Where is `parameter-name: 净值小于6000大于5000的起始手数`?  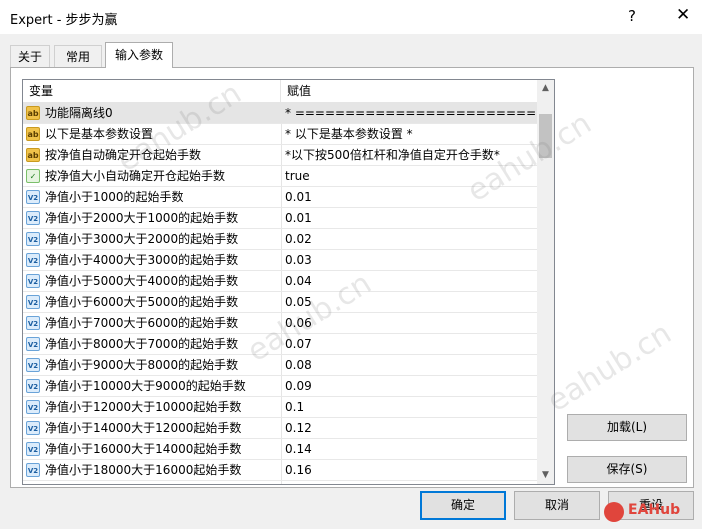 parameter-name: 净值小于6000大于5000的起始手数 is located at coordinates (142, 302).